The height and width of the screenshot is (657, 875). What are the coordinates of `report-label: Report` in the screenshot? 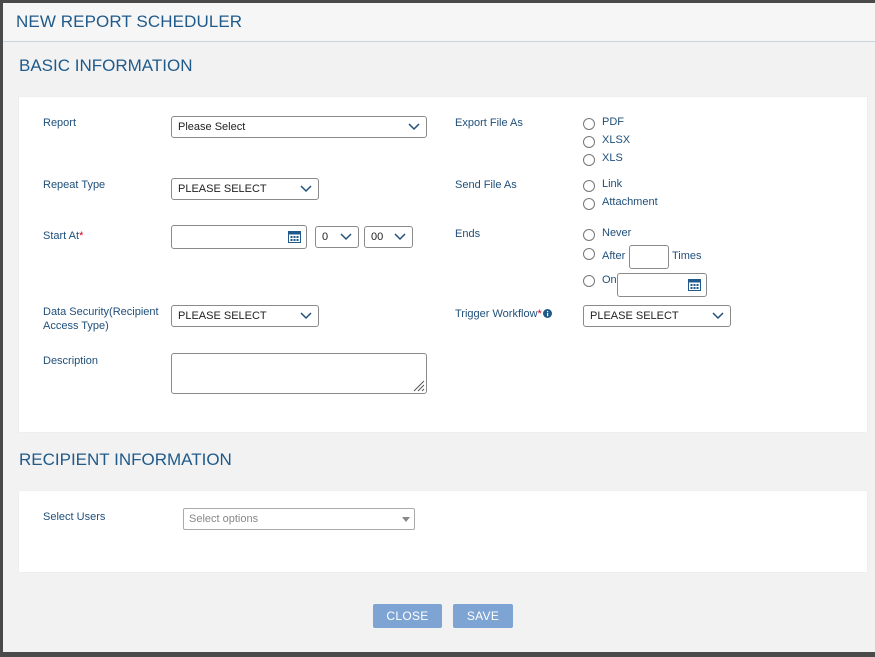 It's located at (60, 123).